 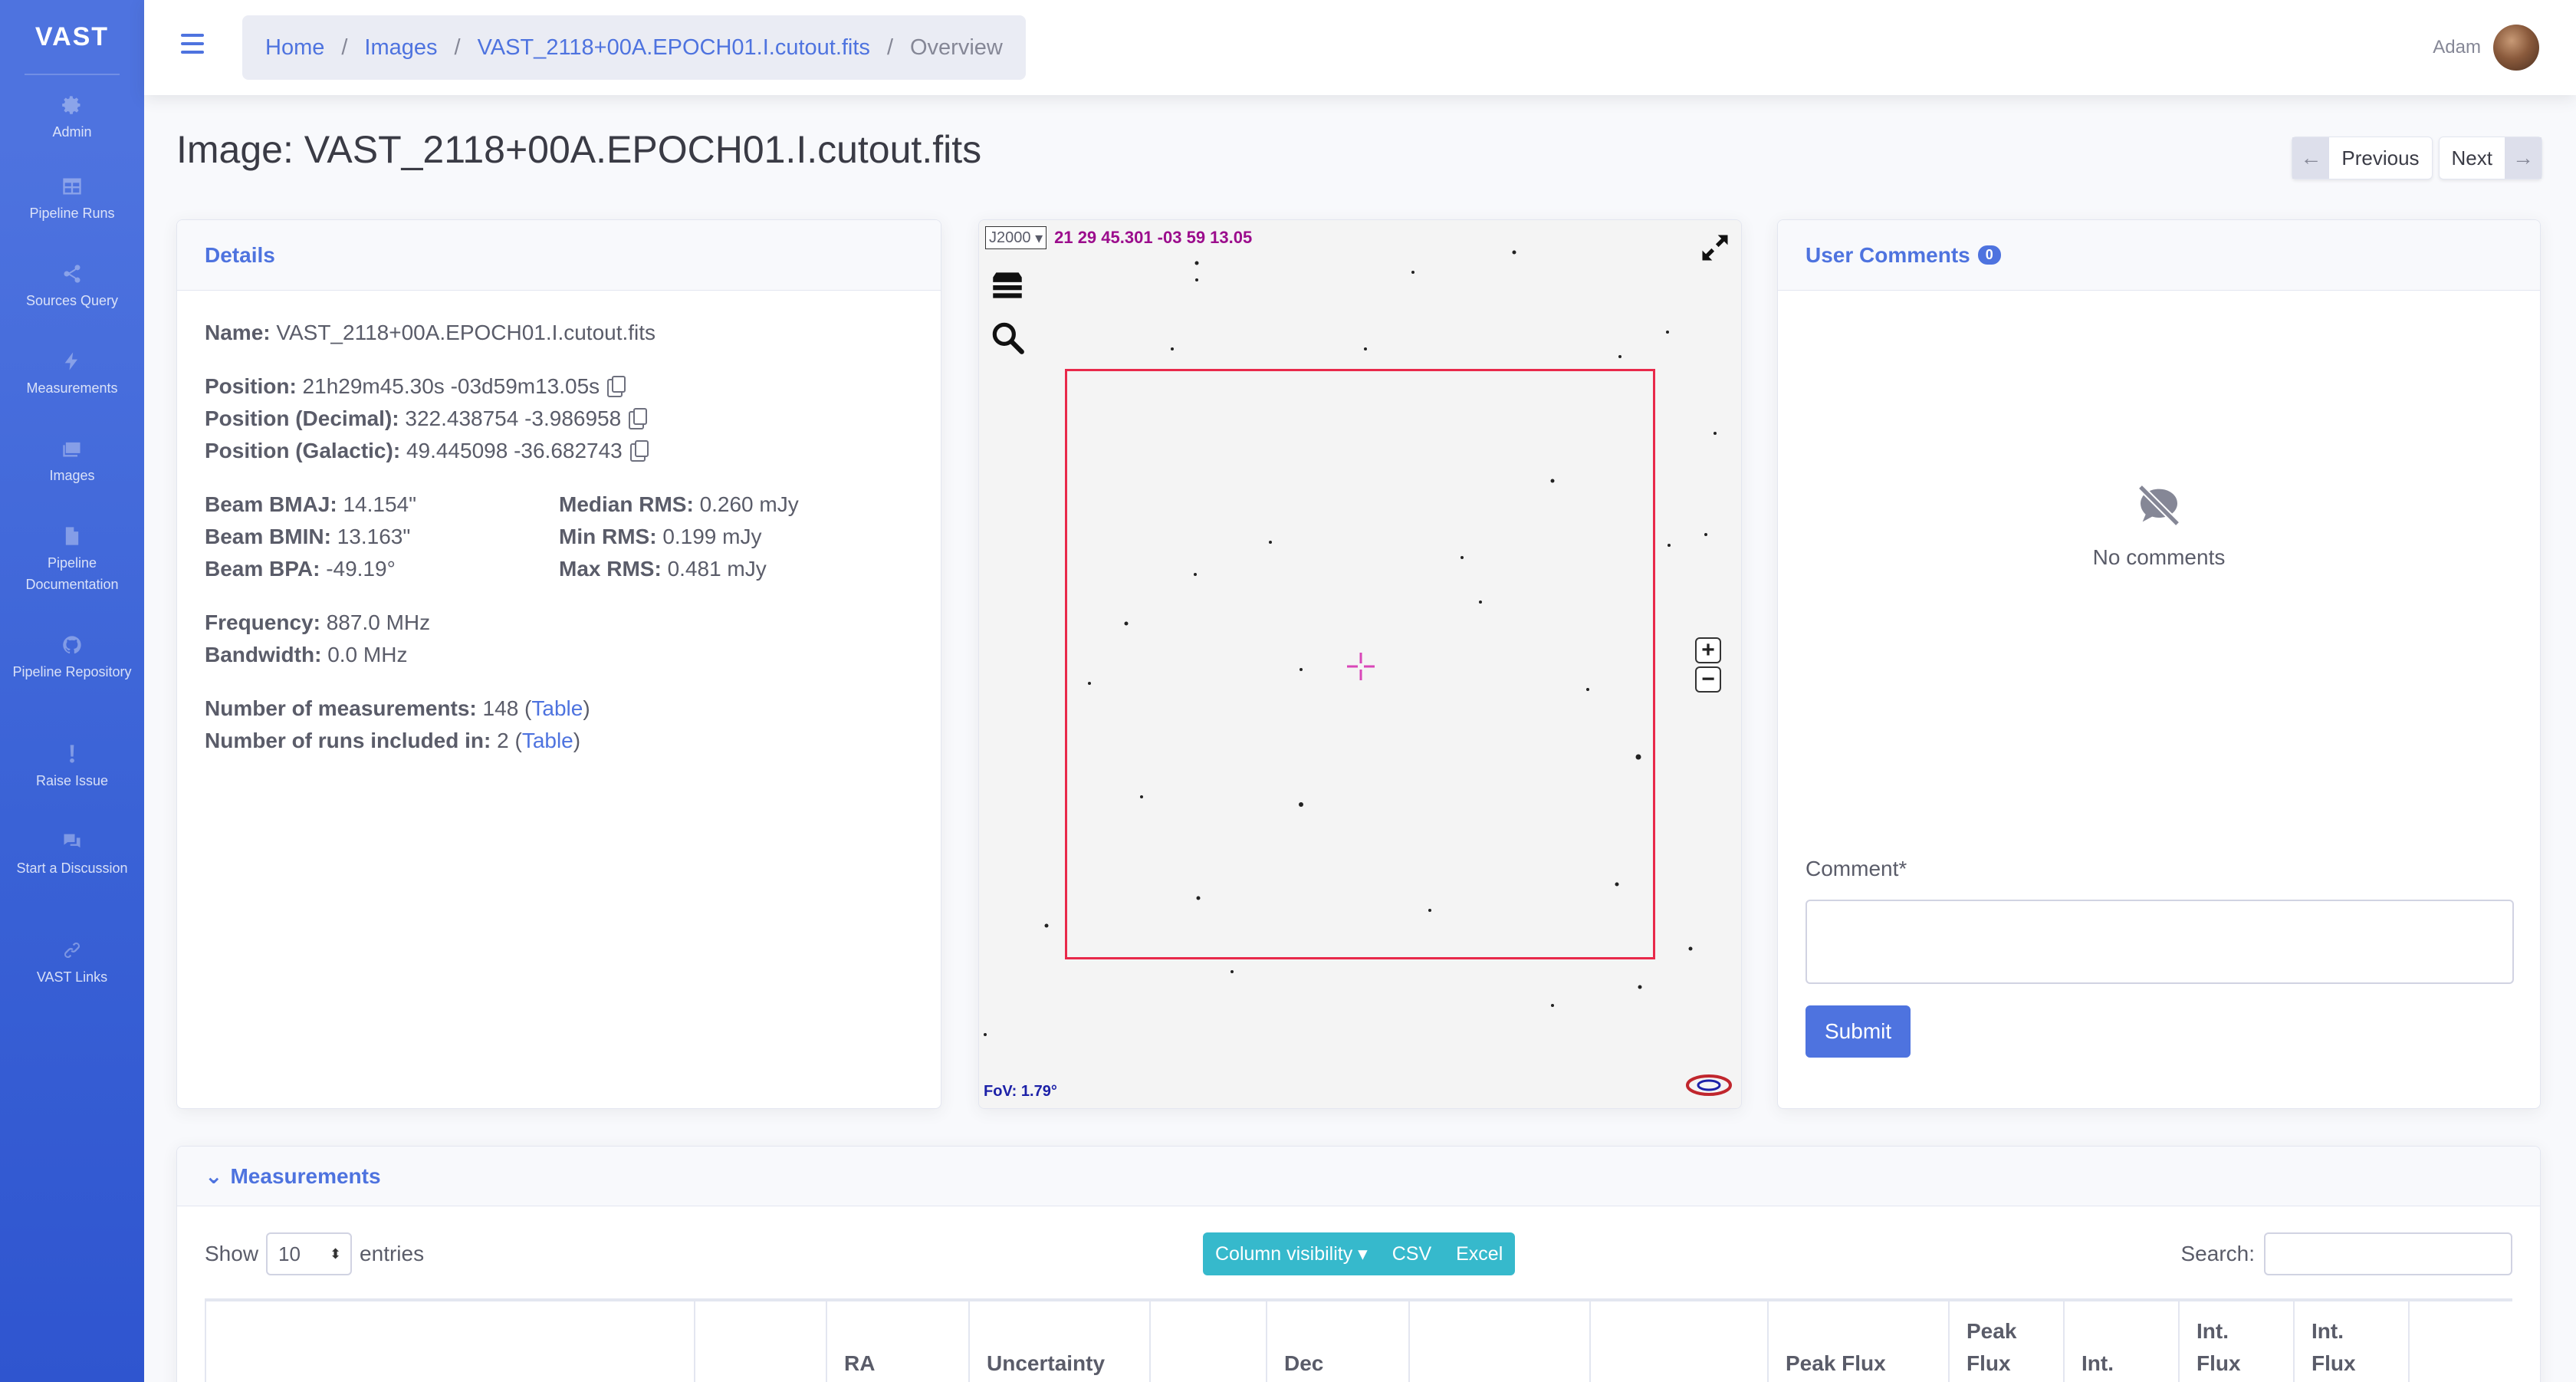 What do you see at coordinates (310, 1253) in the screenshot?
I see `entries-select: 10` at bounding box center [310, 1253].